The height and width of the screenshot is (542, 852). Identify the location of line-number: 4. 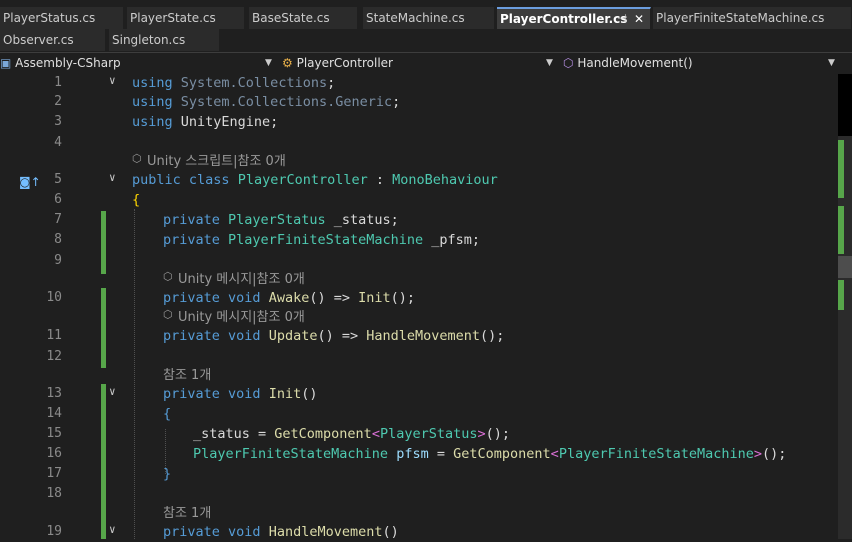
(58, 142).